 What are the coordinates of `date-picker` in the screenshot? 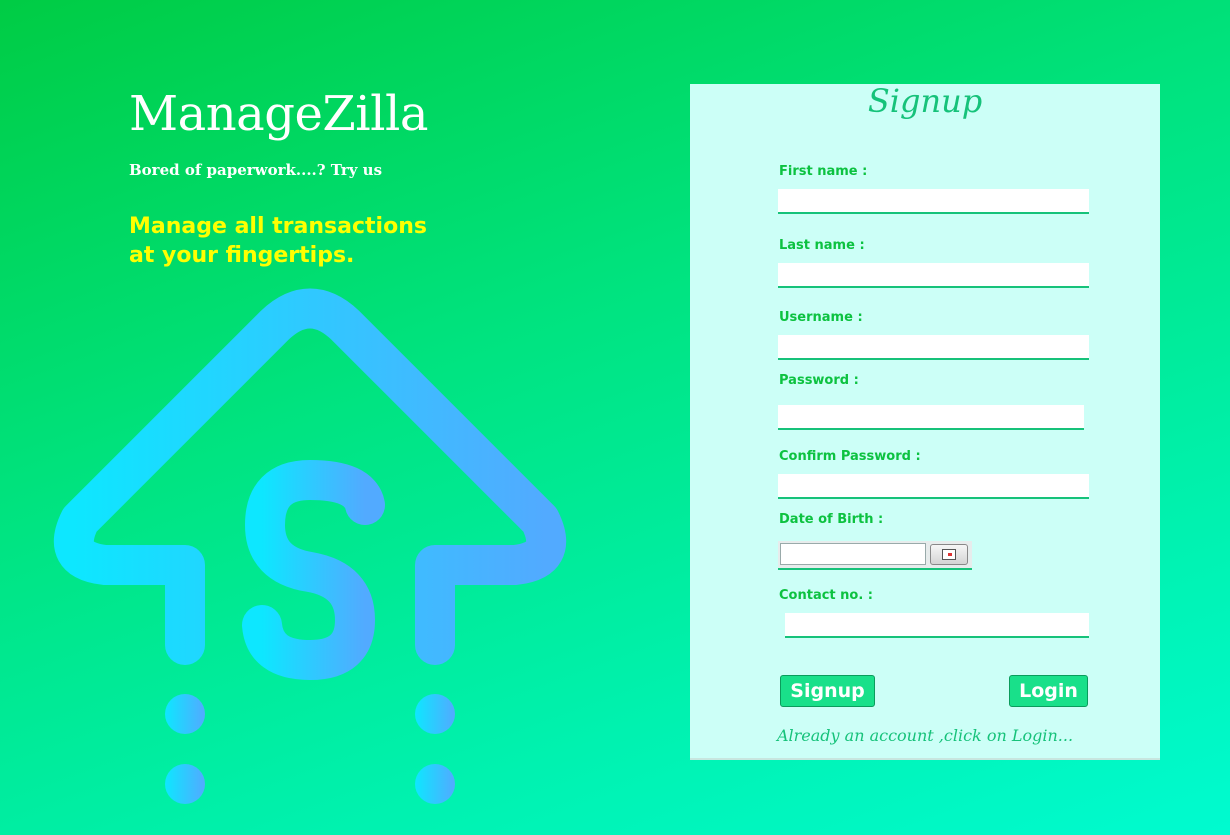 It's located at (875, 555).